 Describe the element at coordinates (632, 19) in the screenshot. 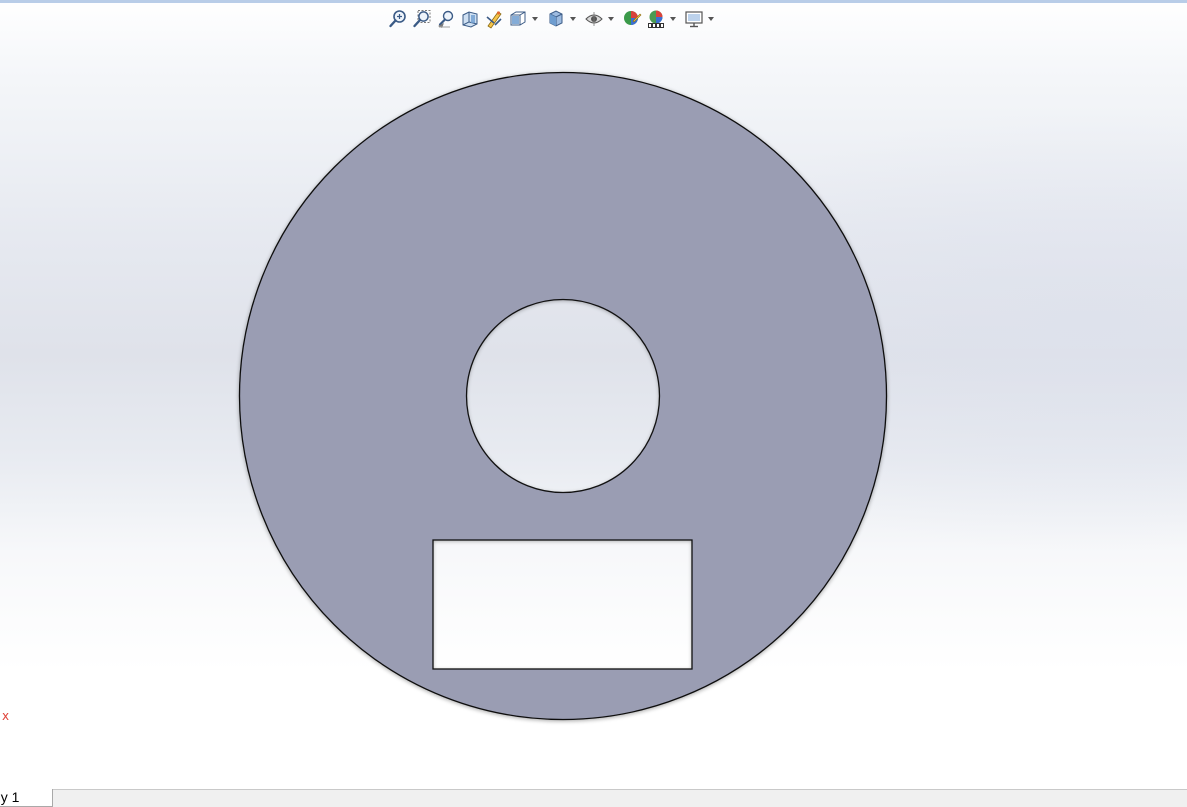

I see `edit-appearance-icon` at that location.